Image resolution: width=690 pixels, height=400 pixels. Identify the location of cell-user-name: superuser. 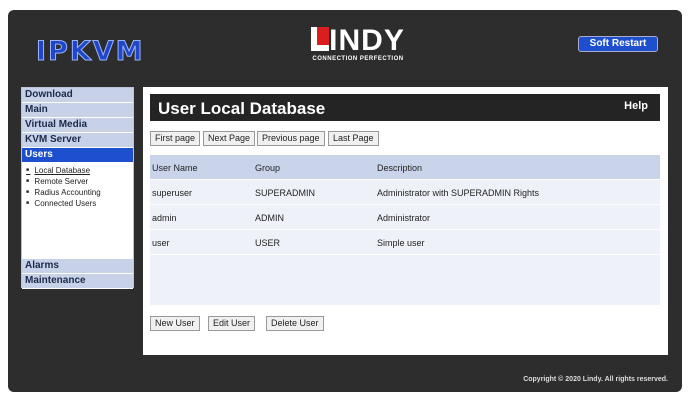
(172, 193).